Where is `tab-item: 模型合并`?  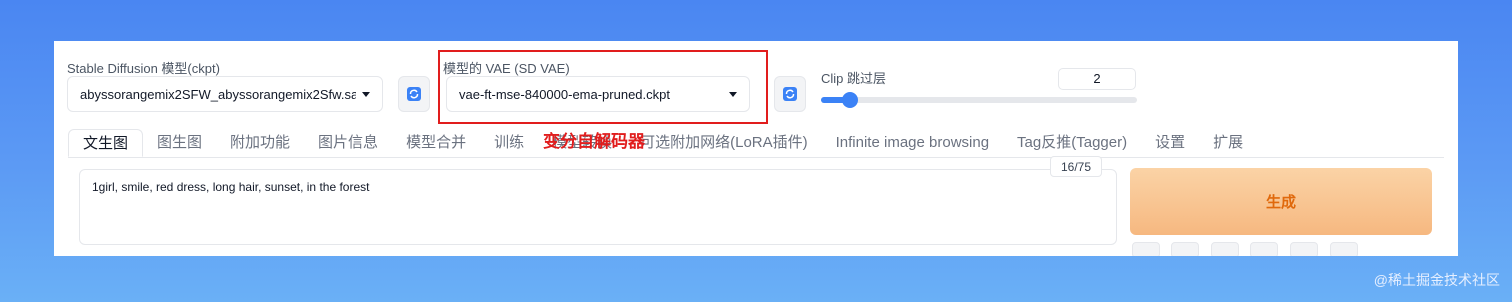
tab-item: 模型合并 is located at coordinates (436, 143).